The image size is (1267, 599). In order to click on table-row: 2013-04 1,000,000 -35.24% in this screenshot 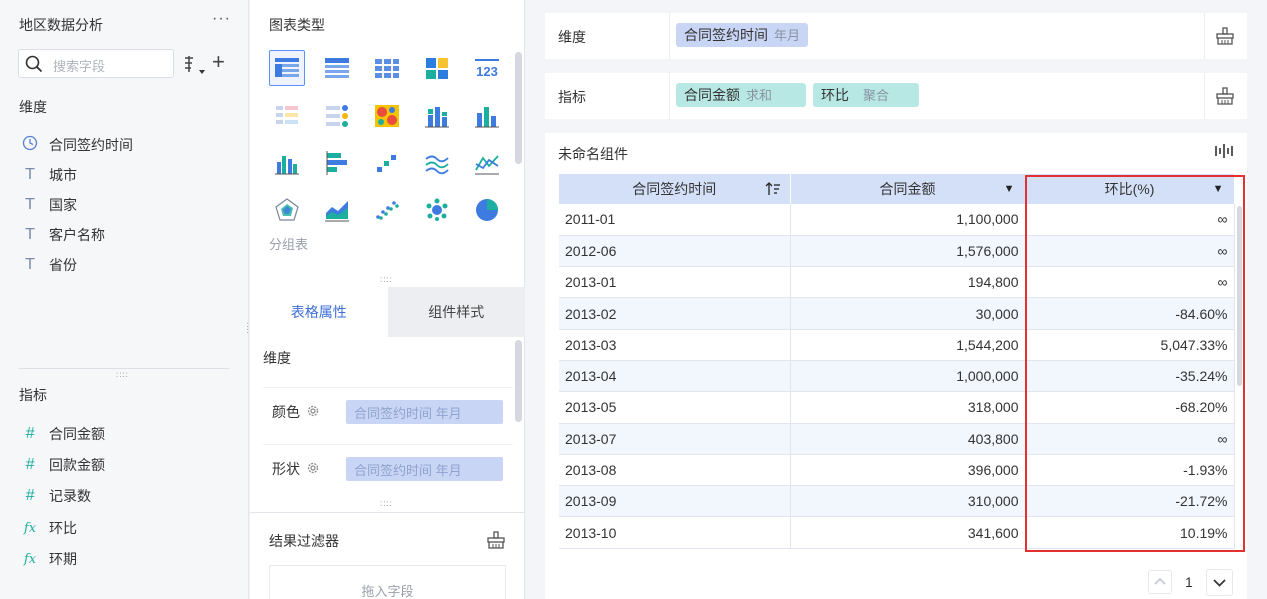, I will do `click(897, 376)`.